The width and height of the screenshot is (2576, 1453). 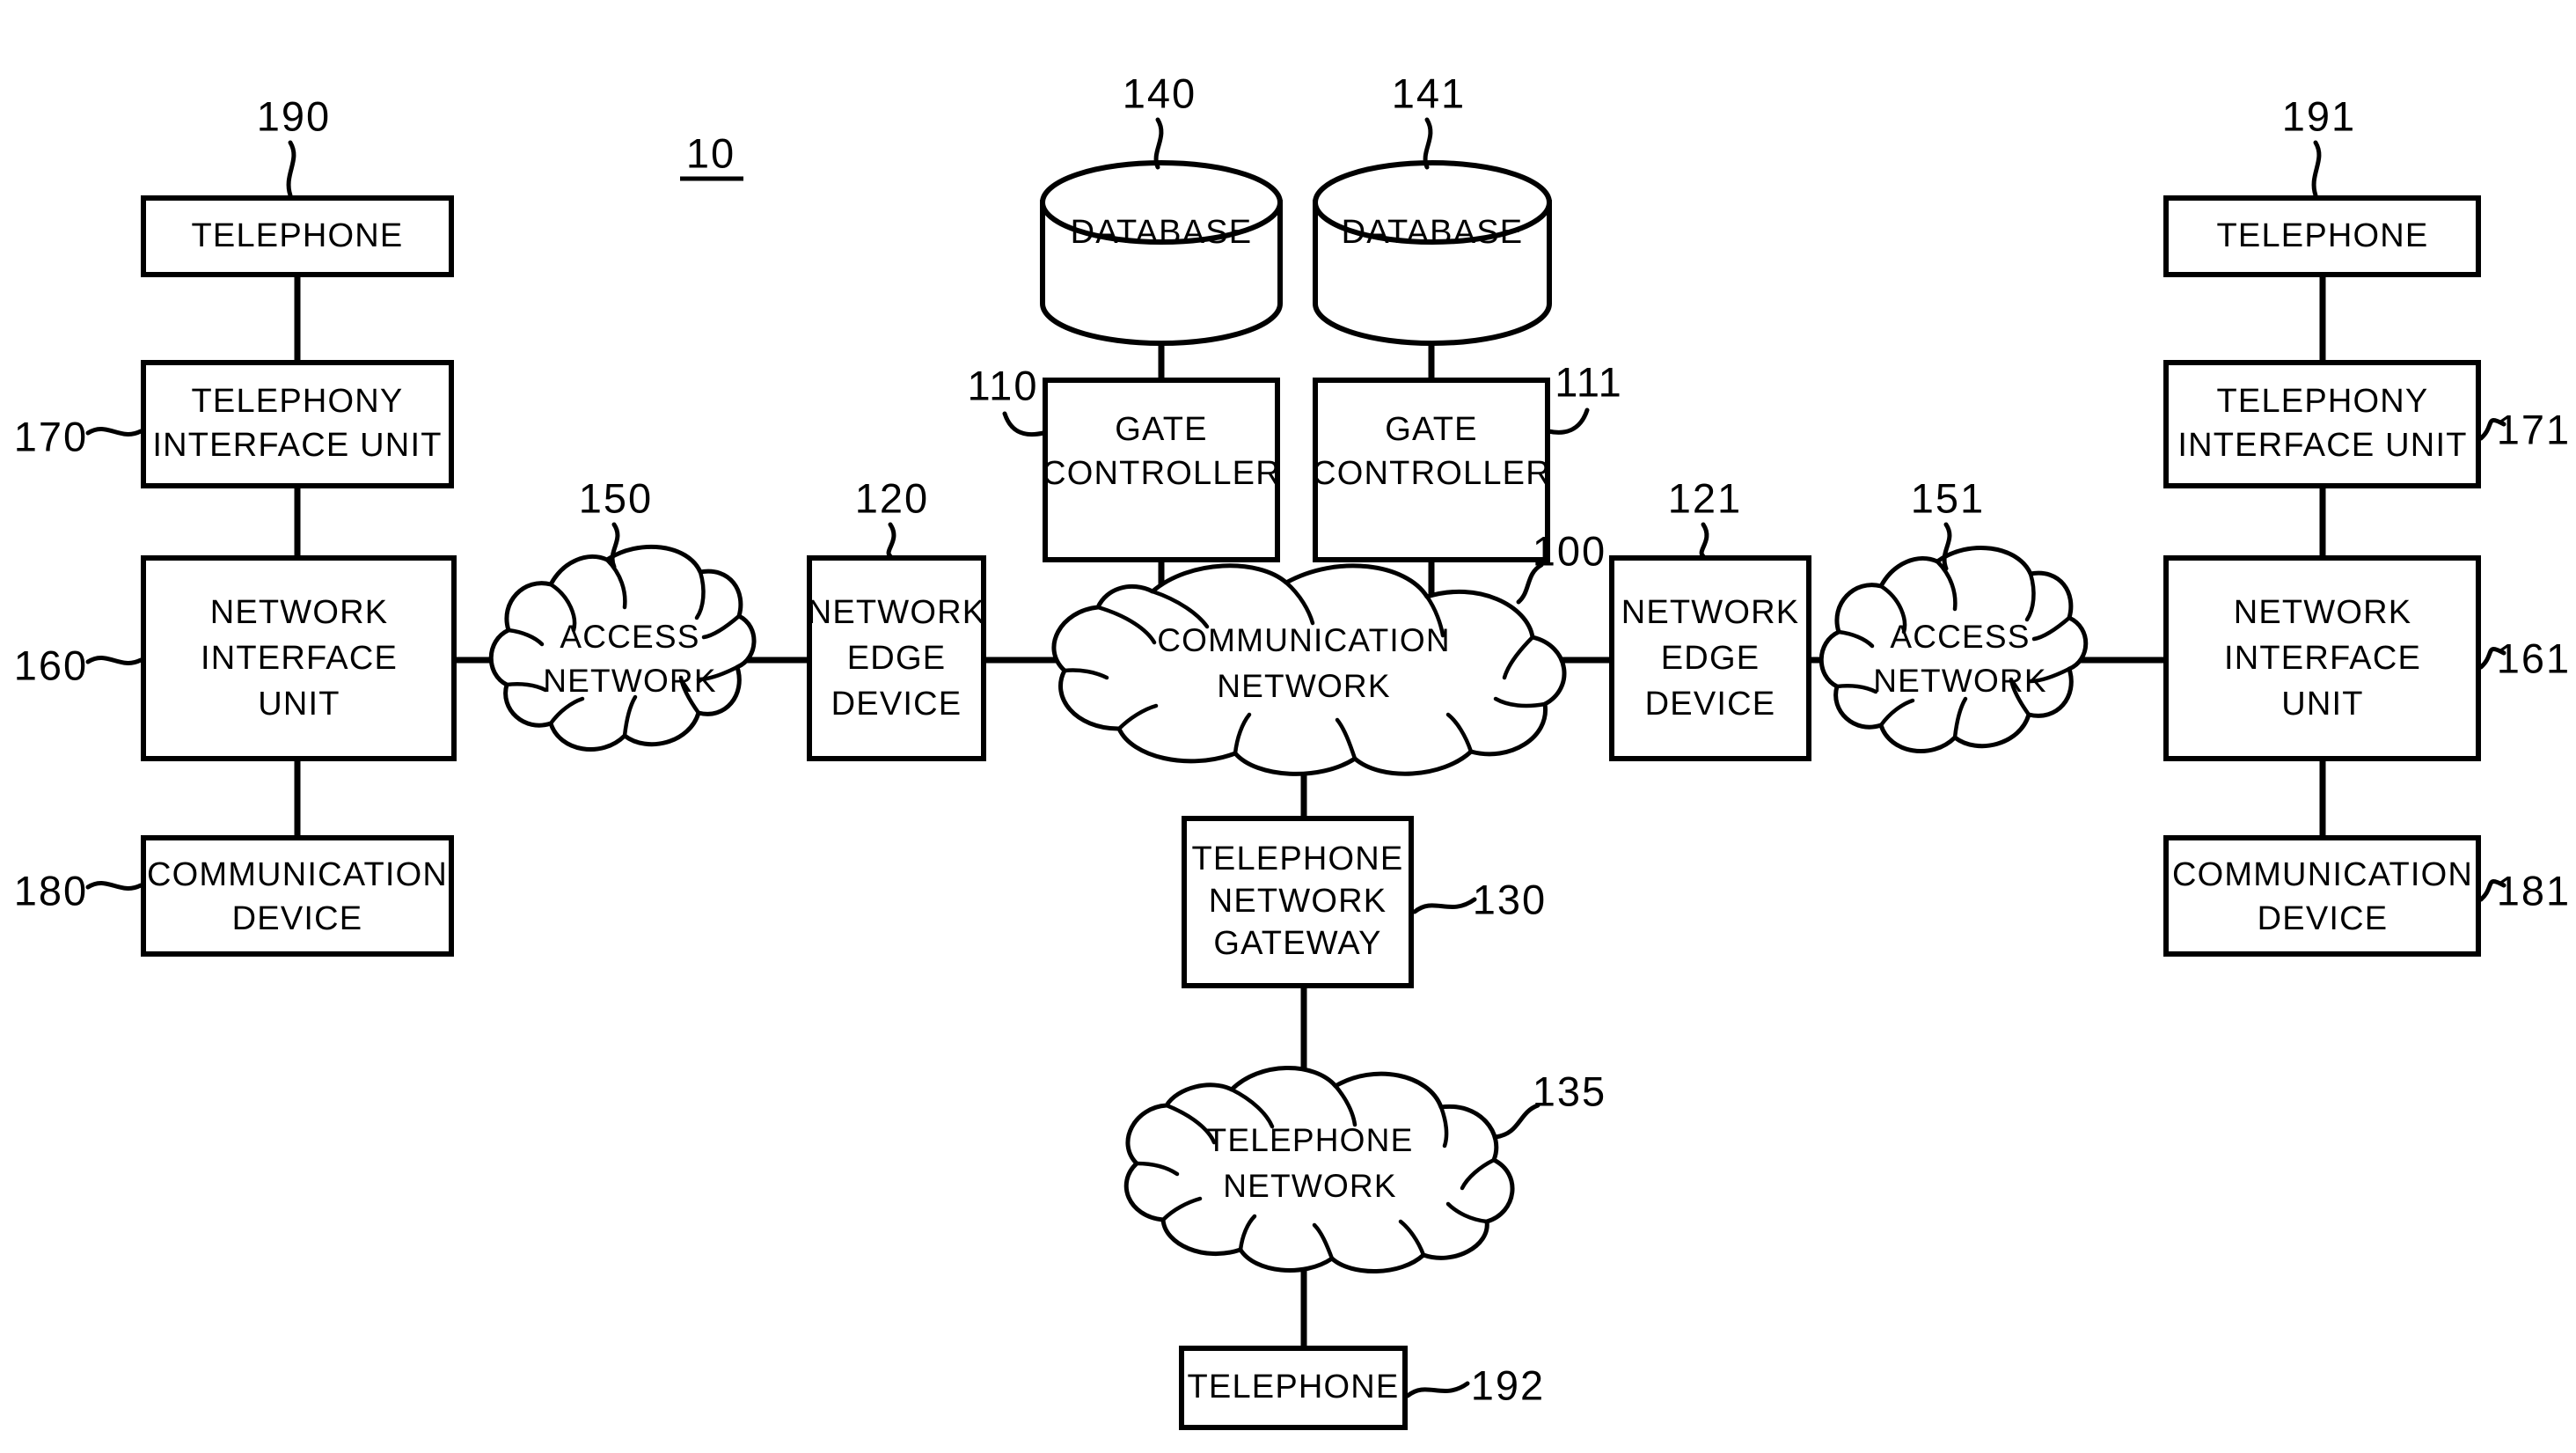 I want to click on access-network-151-node: ACCESS NETWORK, so click(x=1954, y=649).